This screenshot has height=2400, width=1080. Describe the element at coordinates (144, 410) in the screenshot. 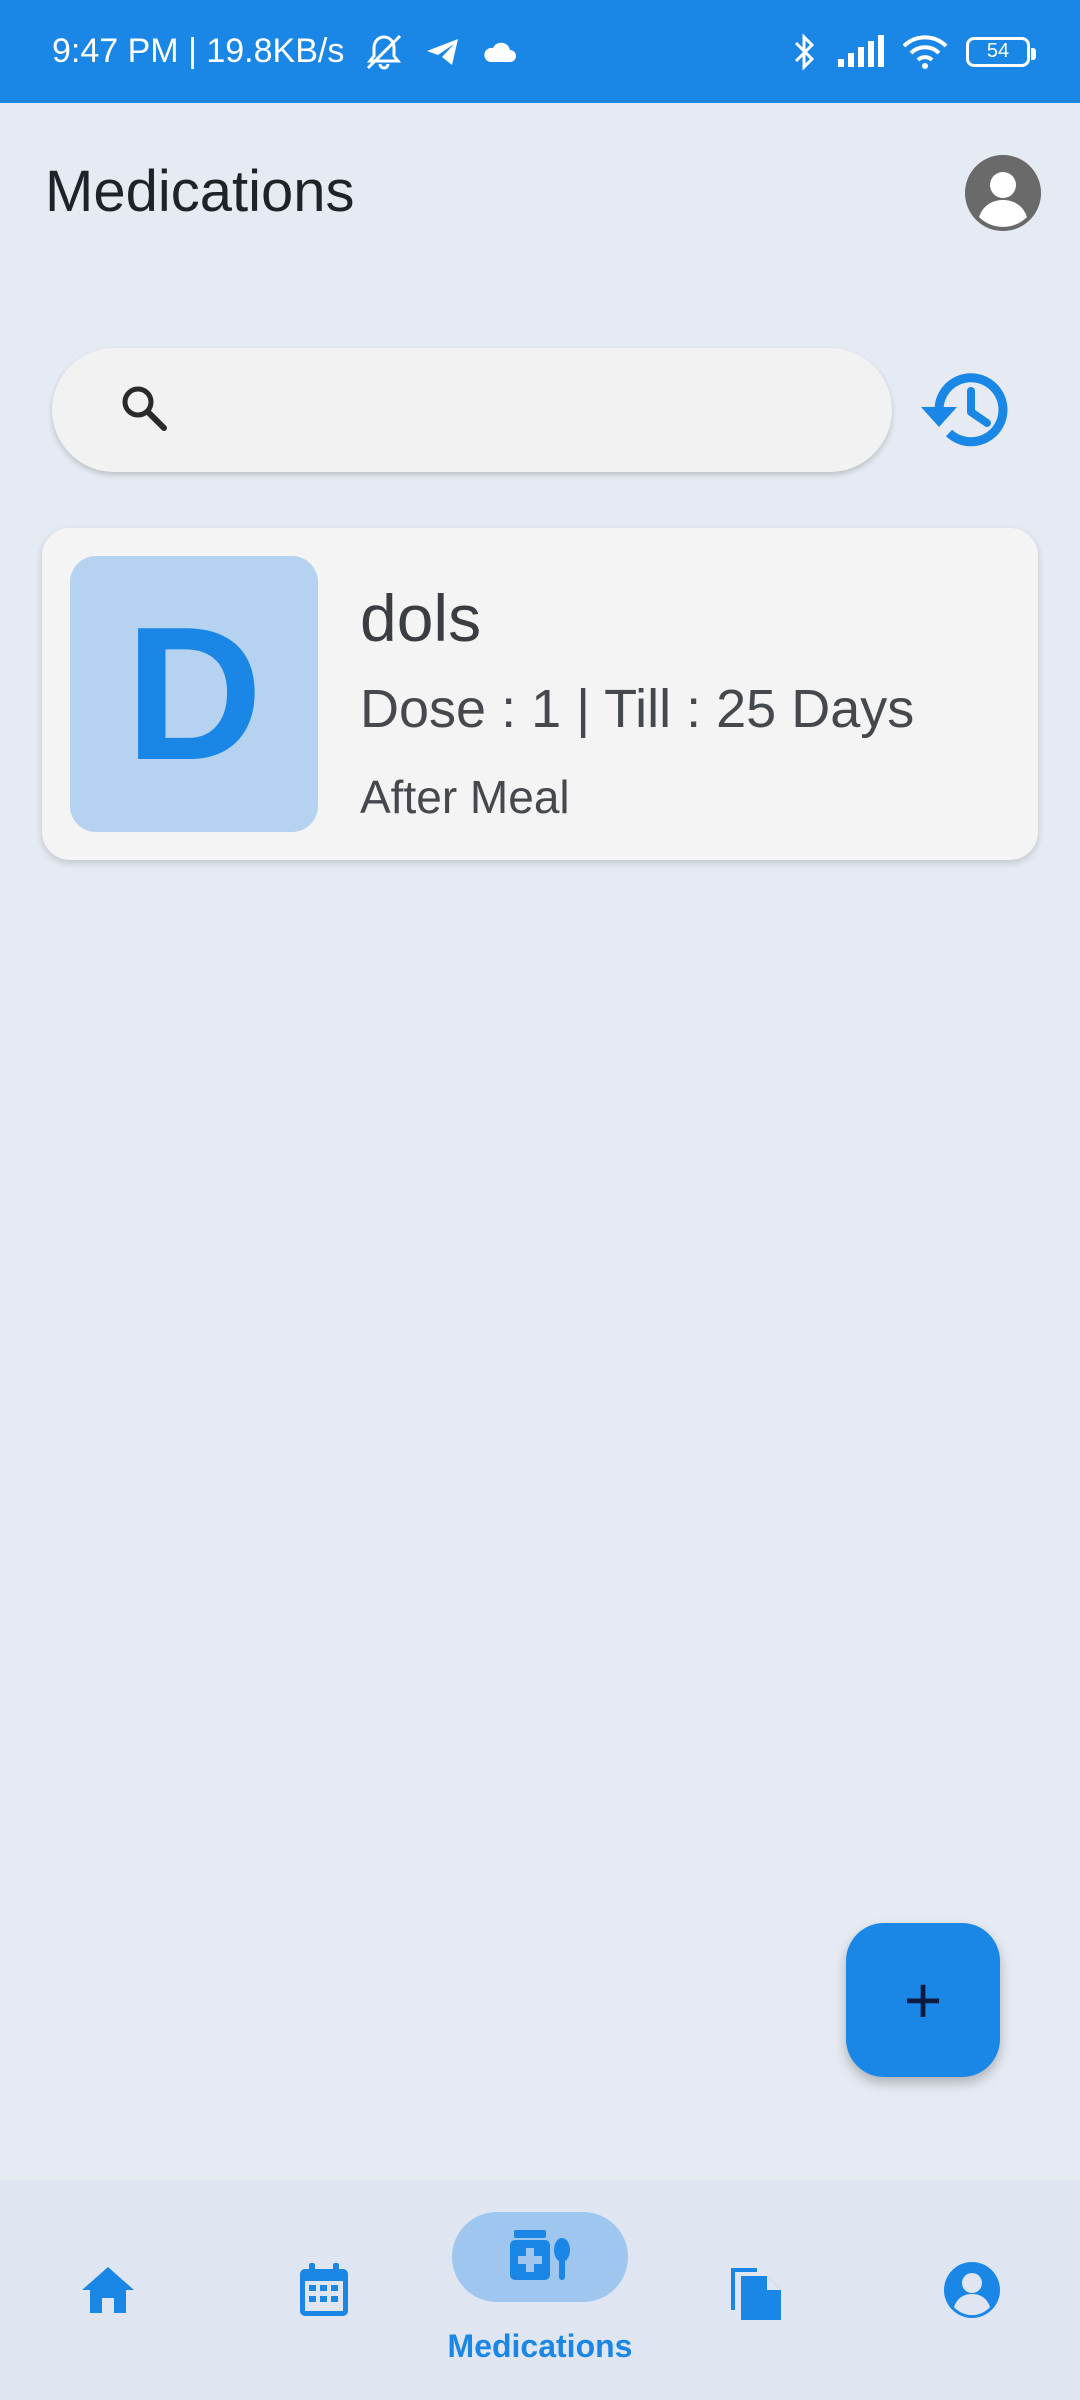

I see `search-icon` at that location.